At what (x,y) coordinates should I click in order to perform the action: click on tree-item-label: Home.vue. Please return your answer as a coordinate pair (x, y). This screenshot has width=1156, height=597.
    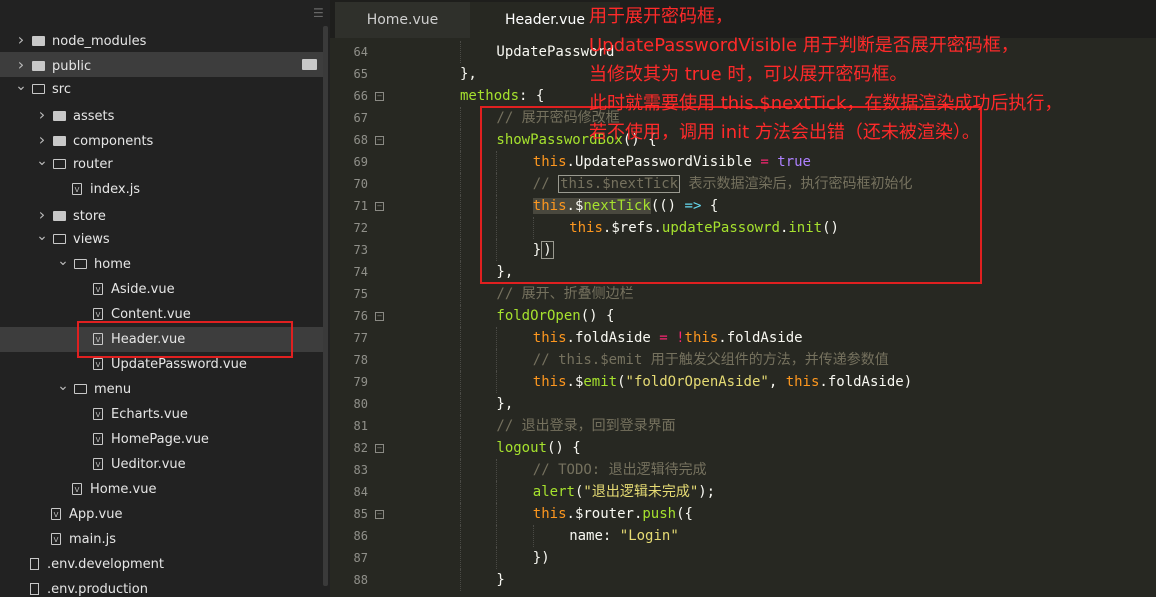
    Looking at the image, I should click on (123, 489).